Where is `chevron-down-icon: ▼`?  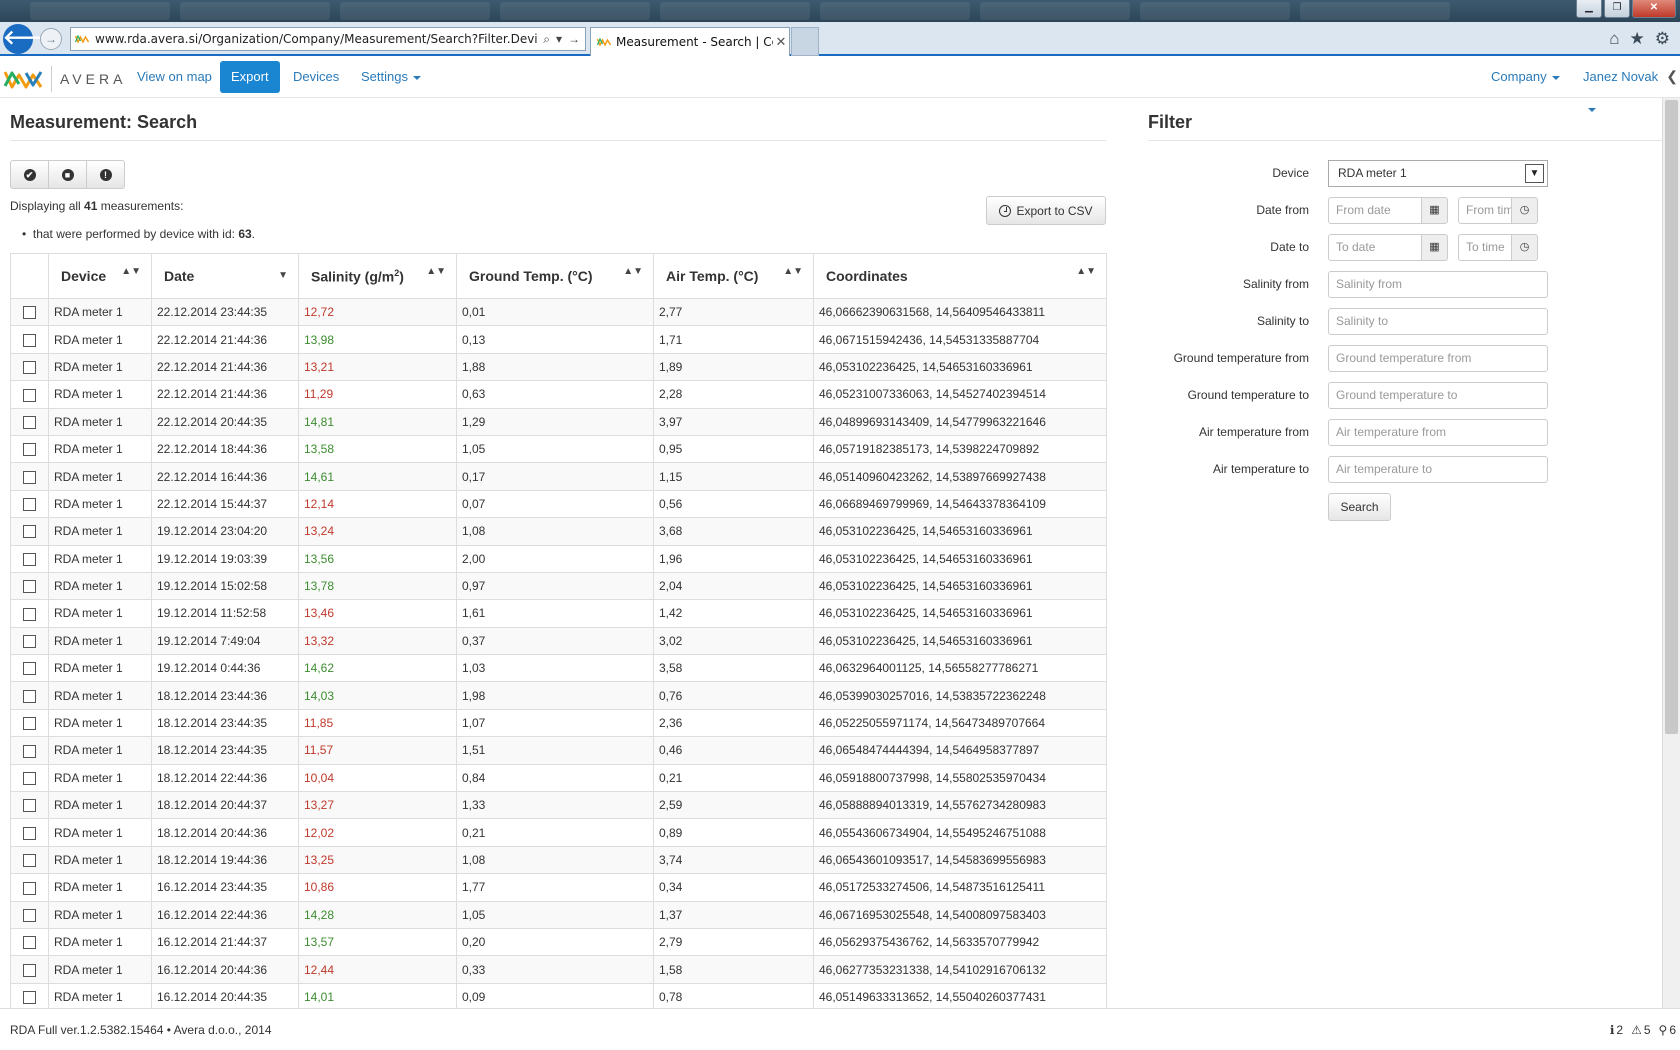
chevron-down-icon: ▼ is located at coordinates (1534, 173).